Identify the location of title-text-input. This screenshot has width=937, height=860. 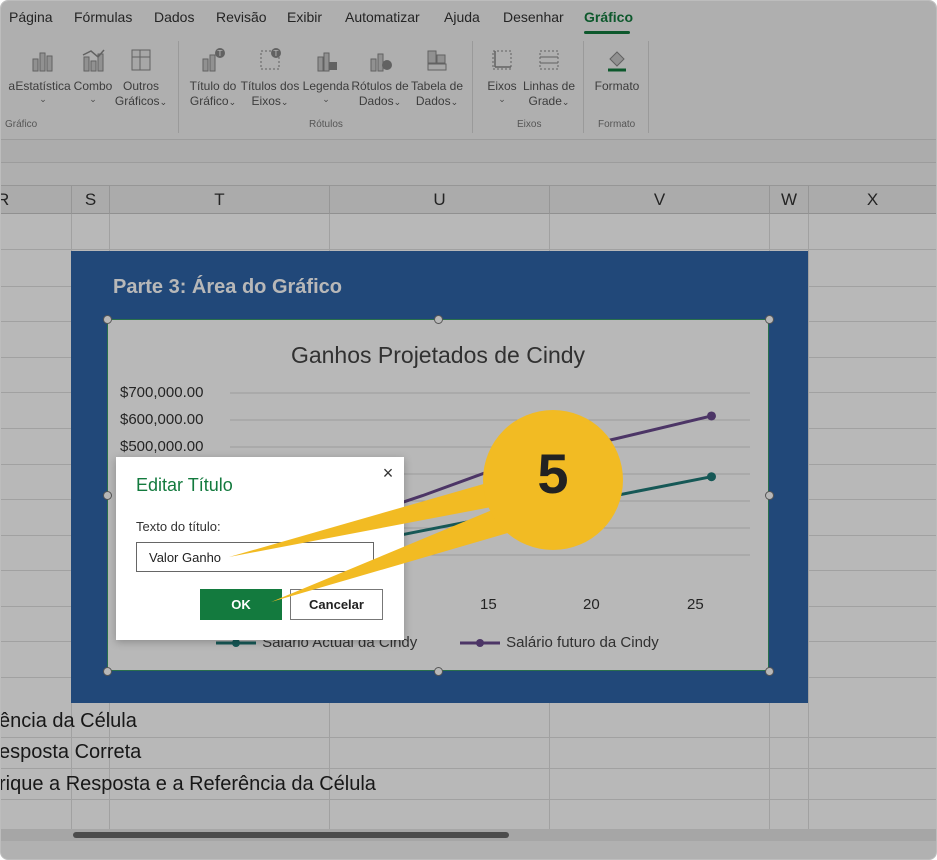
(255, 557).